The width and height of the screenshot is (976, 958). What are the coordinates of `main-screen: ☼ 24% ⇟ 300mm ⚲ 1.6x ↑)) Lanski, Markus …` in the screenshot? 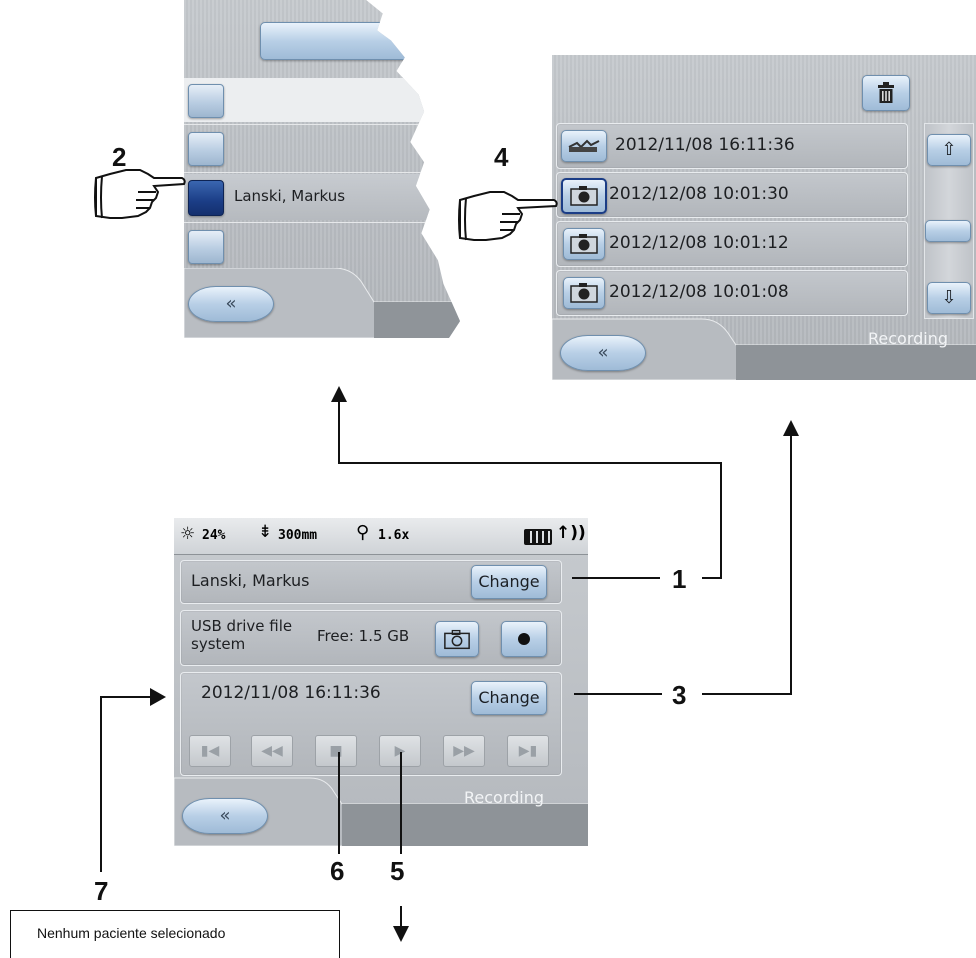 It's located at (381, 682).